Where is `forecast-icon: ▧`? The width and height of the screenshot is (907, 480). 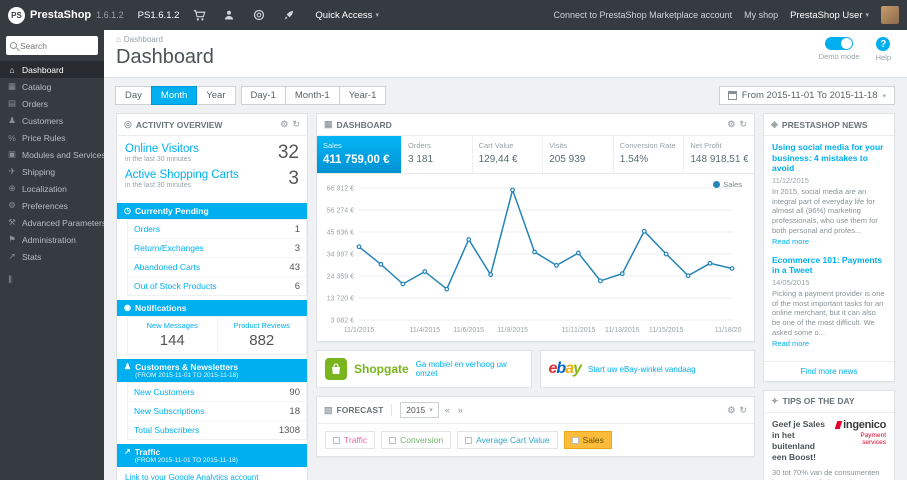 forecast-icon: ▧ is located at coordinates (328, 409).